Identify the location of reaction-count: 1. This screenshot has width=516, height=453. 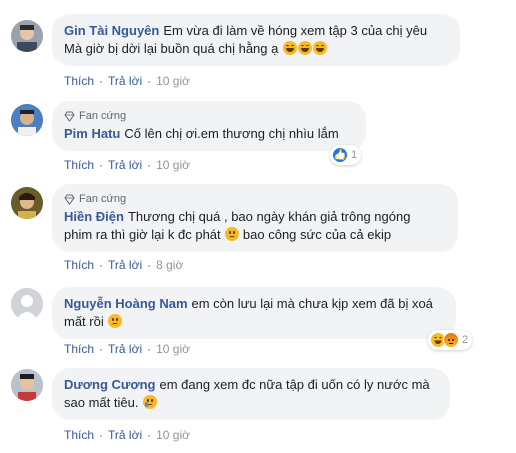
(354, 155).